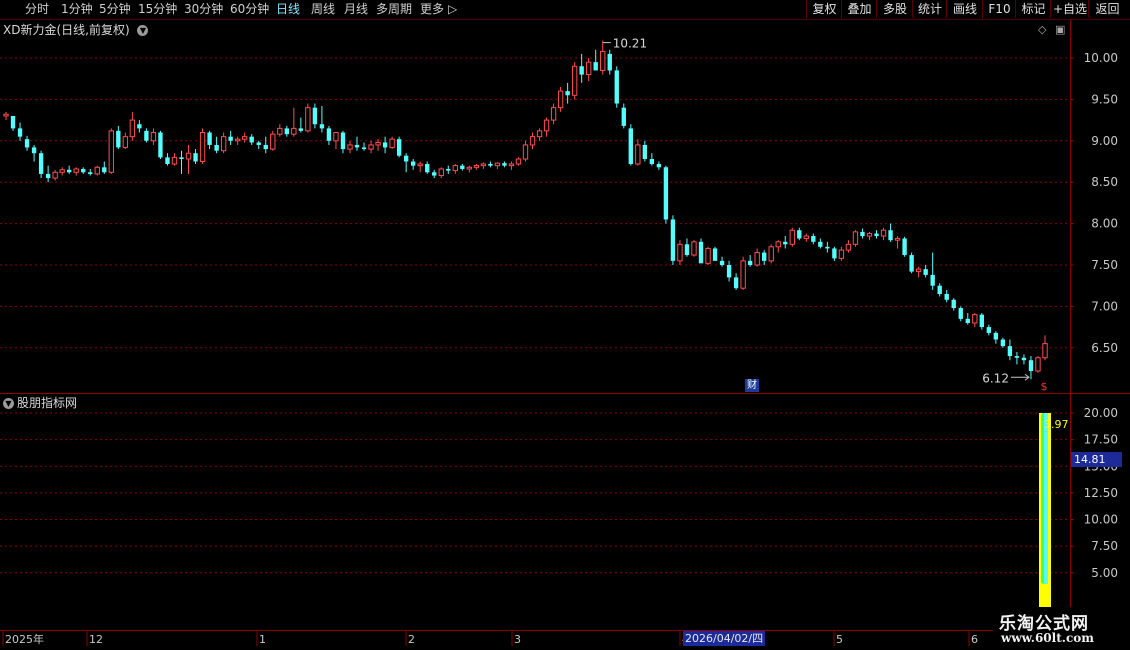  What do you see at coordinates (974, 639) in the screenshot?
I see `time-axis-label: 6` at bounding box center [974, 639].